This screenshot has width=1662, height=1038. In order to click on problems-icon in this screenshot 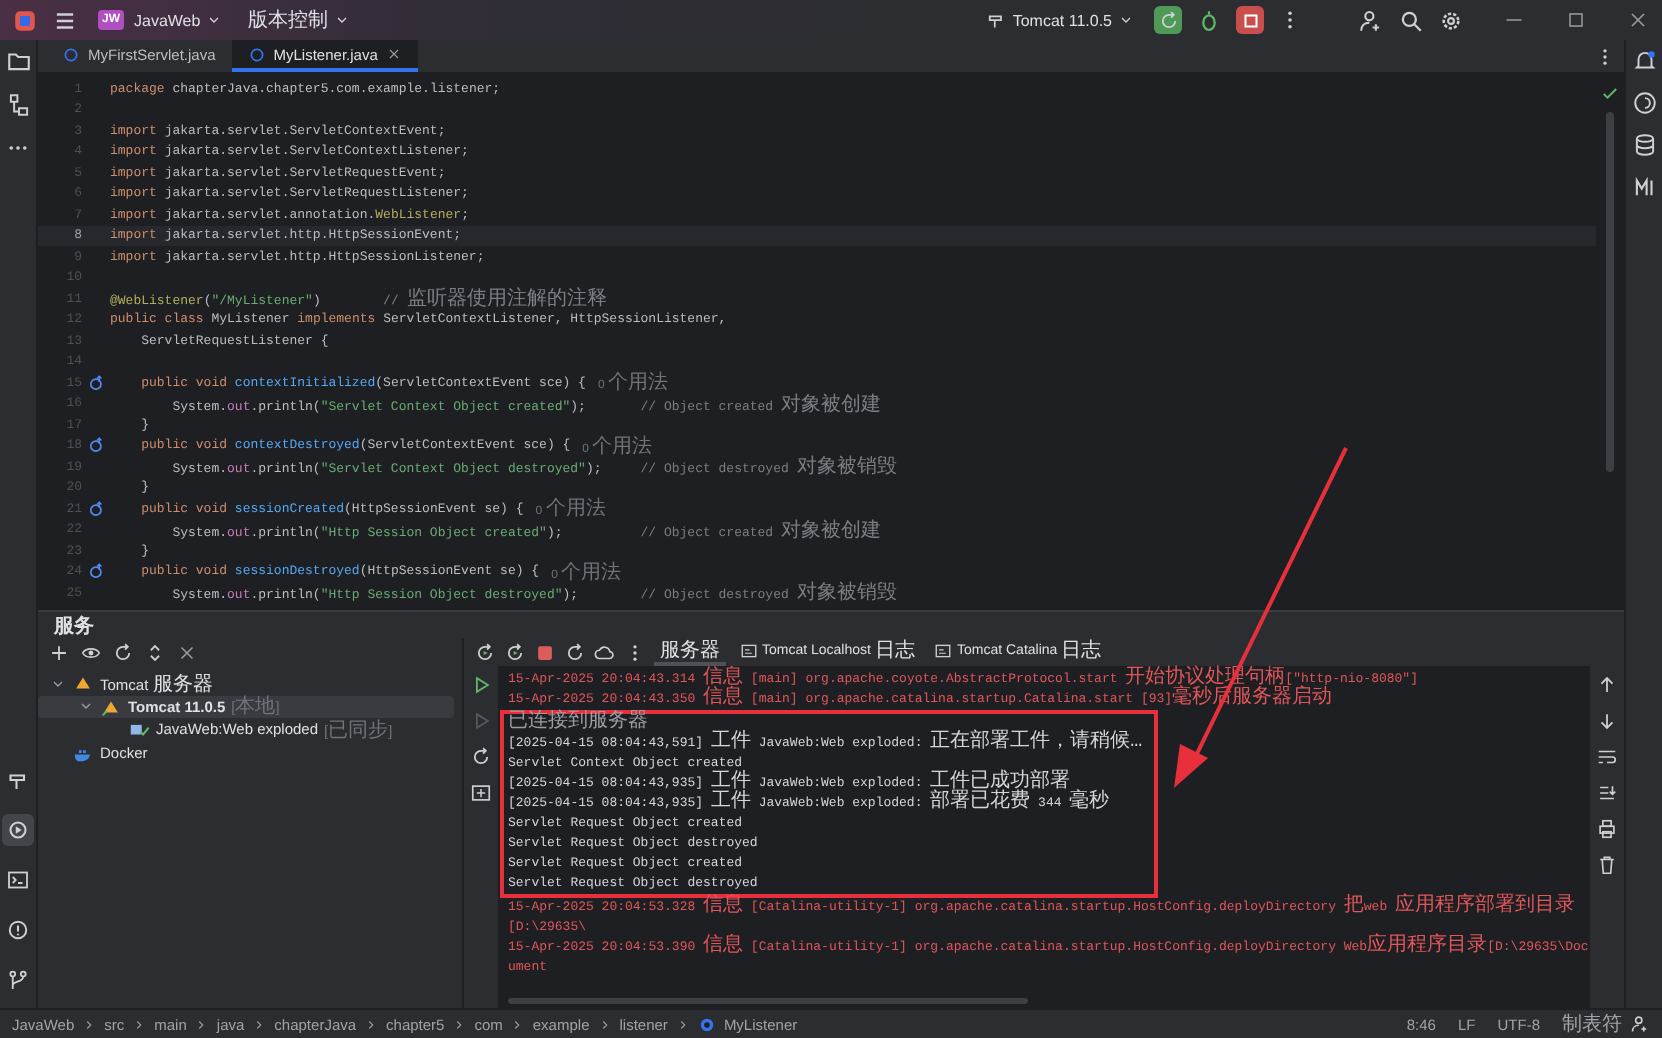, I will do `click(18, 930)`.